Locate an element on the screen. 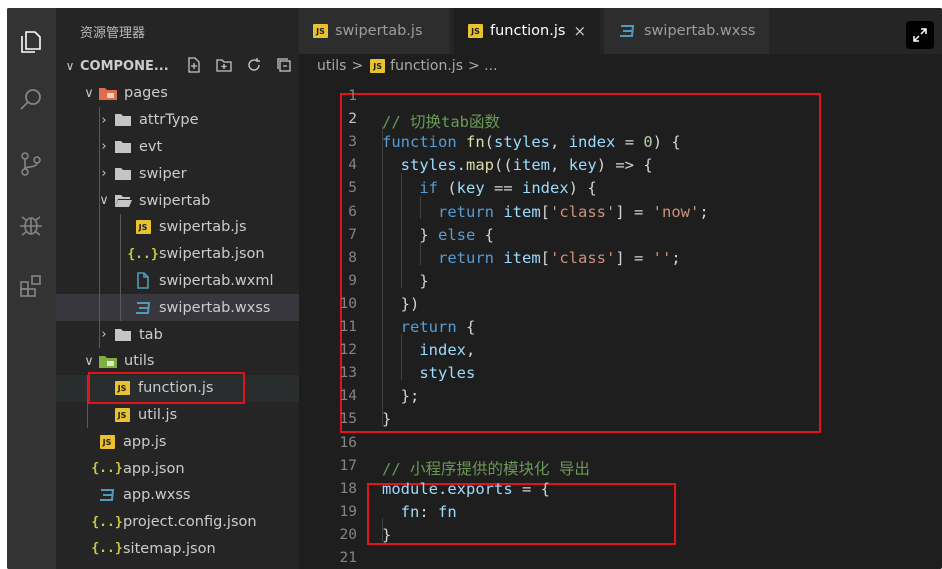 This screenshot has width=942, height=569. code-line: index, is located at coordinates (428, 350).